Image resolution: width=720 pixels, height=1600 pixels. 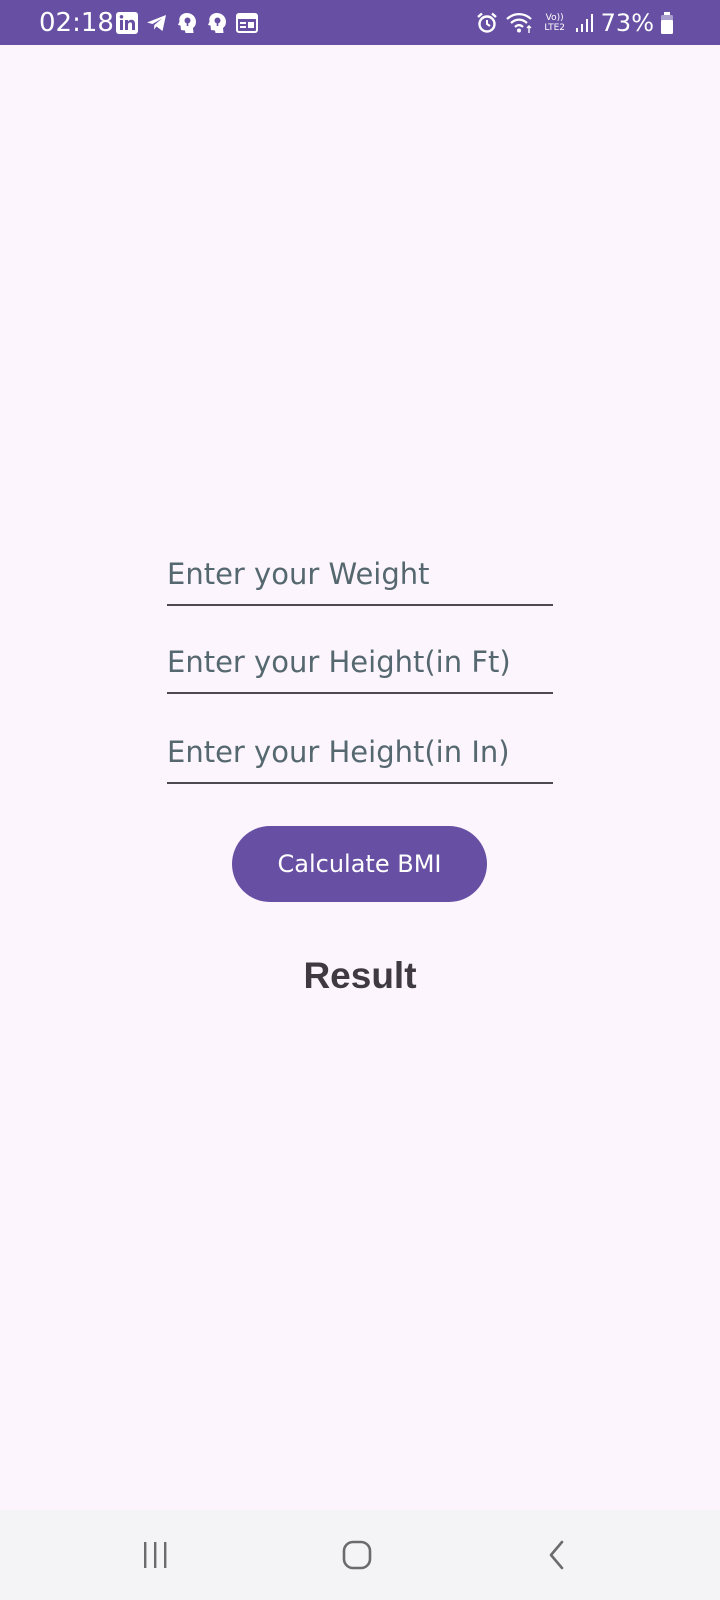 What do you see at coordinates (520, 23) in the screenshot?
I see `wifi-icon` at bounding box center [520, 23].